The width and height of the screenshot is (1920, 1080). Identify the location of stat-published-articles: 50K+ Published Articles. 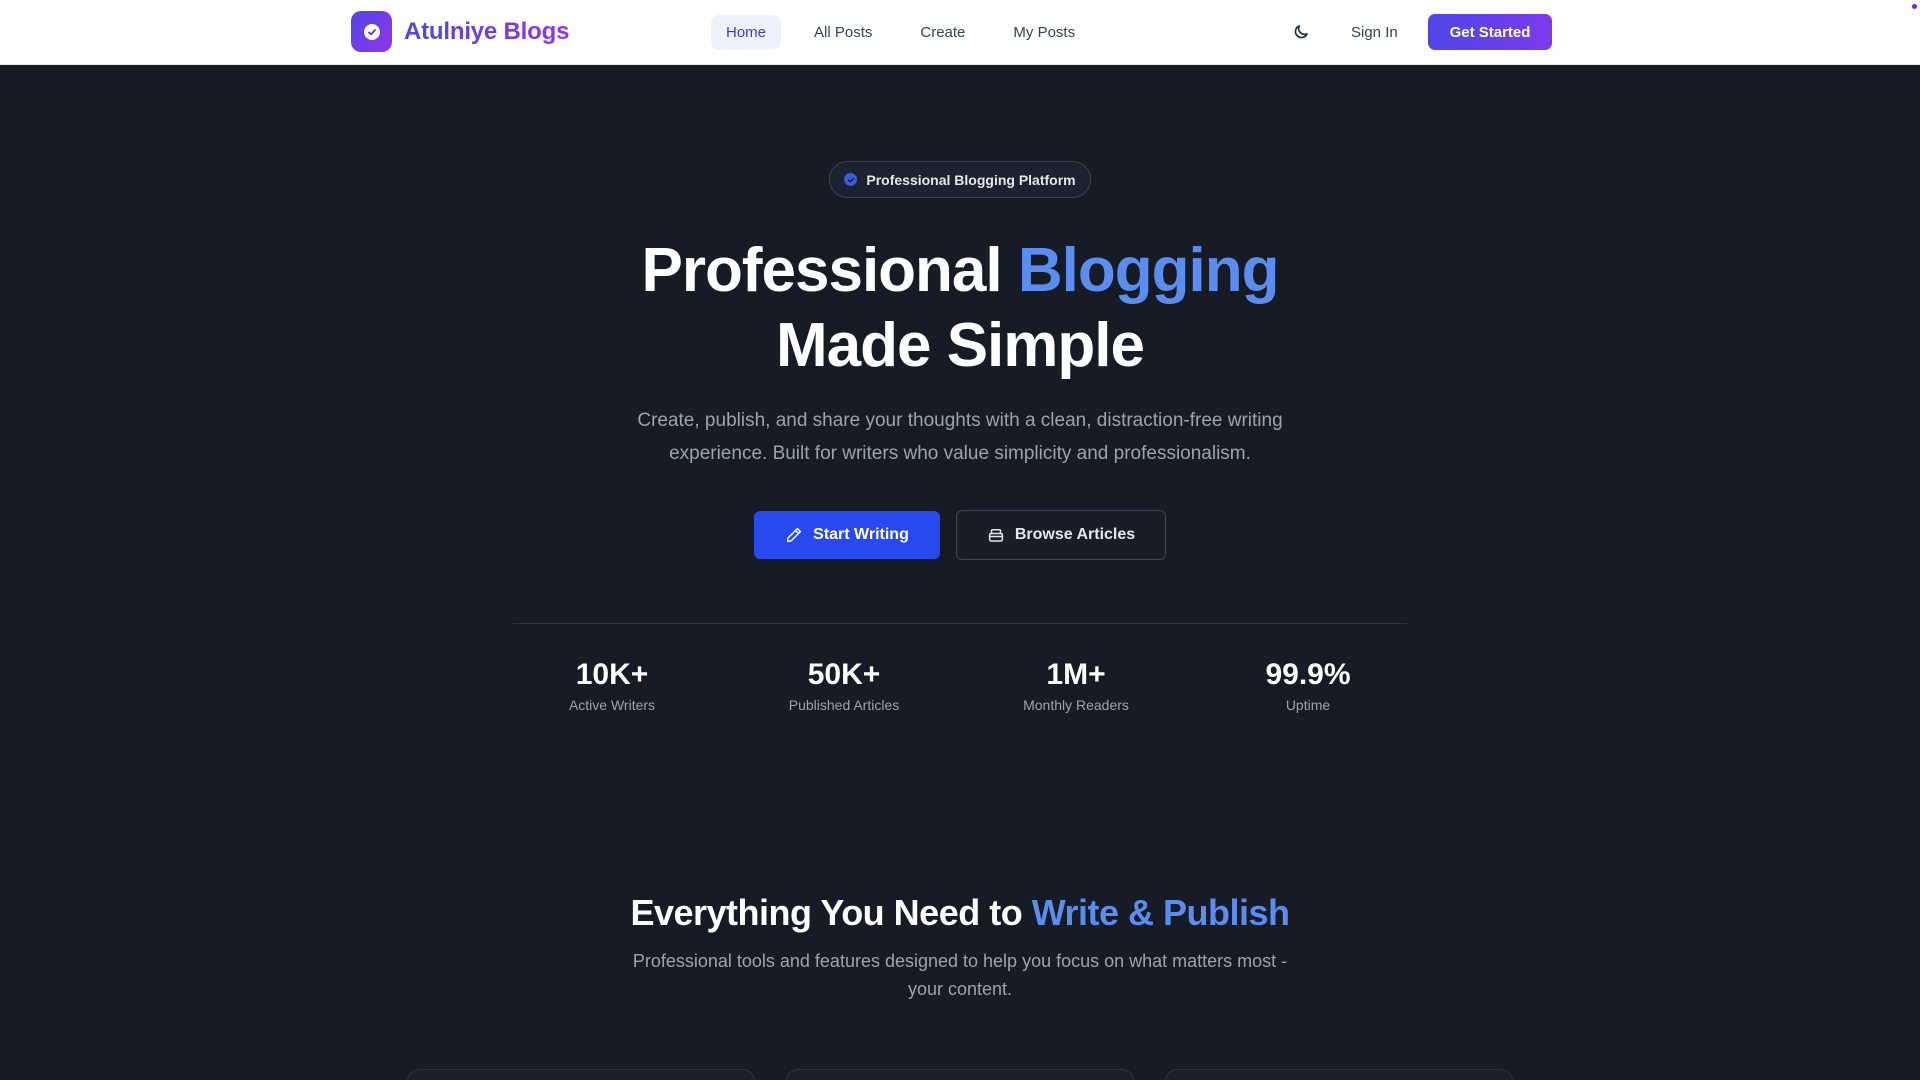
(844, 685).